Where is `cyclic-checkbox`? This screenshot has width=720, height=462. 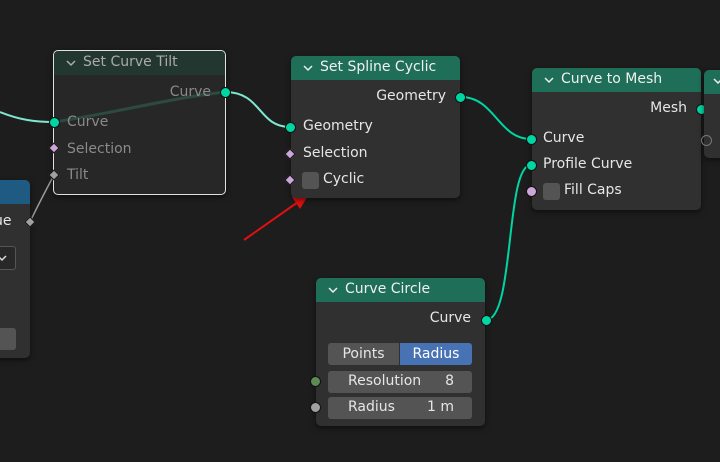 cyclic-checkbox is located at coordinates (310, 180).